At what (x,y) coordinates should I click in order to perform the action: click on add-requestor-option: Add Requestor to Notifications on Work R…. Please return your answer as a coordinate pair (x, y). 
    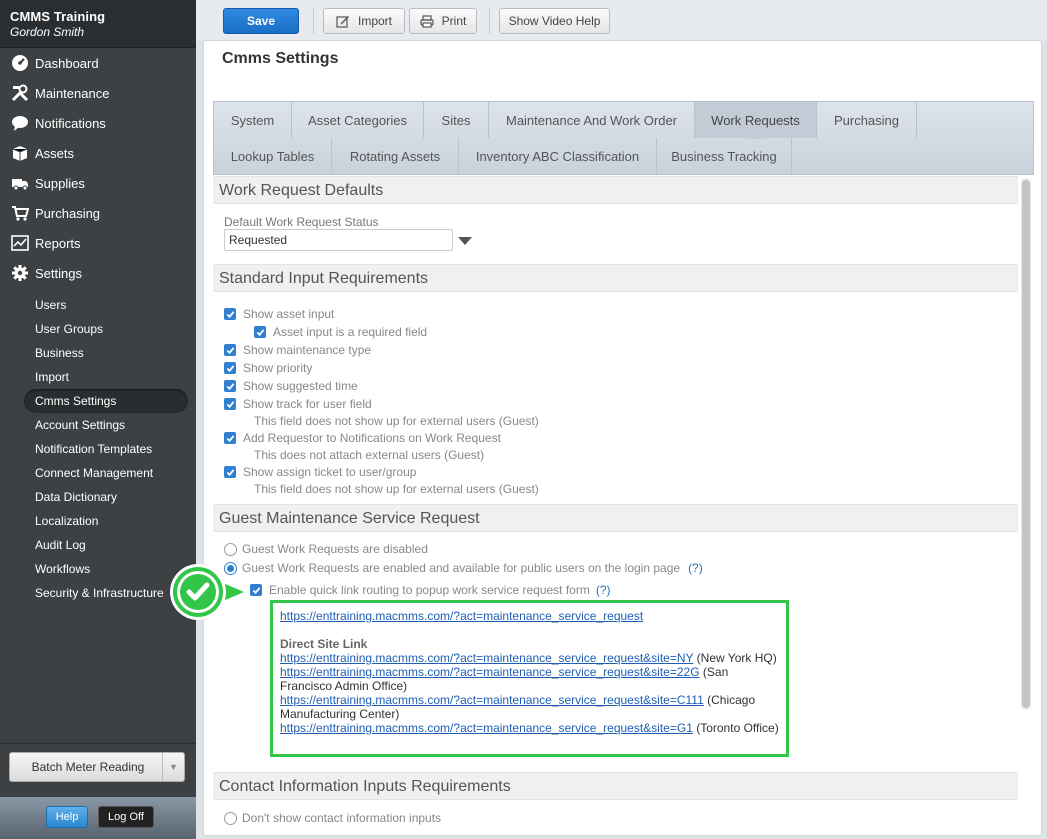
    Looking at the image, I should click on (362, 438).